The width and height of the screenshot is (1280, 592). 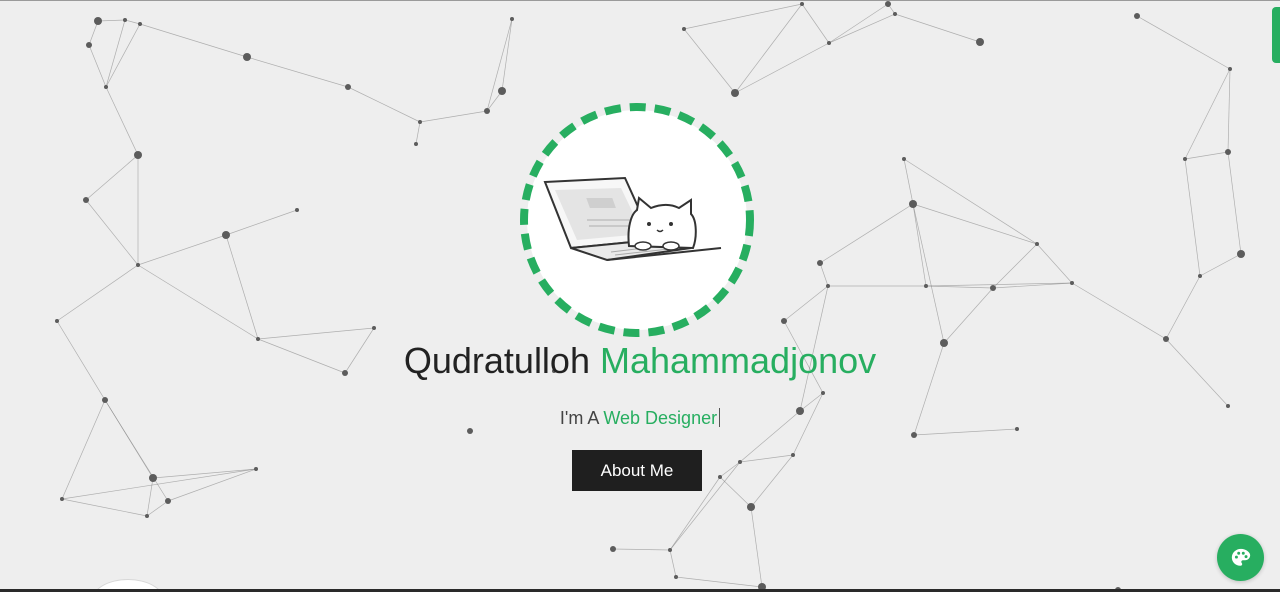 What do you see at coordinates (579, 418) in the screenshot?
I see `tagline-prefix: I'm A` at bounding box center [579, 418].